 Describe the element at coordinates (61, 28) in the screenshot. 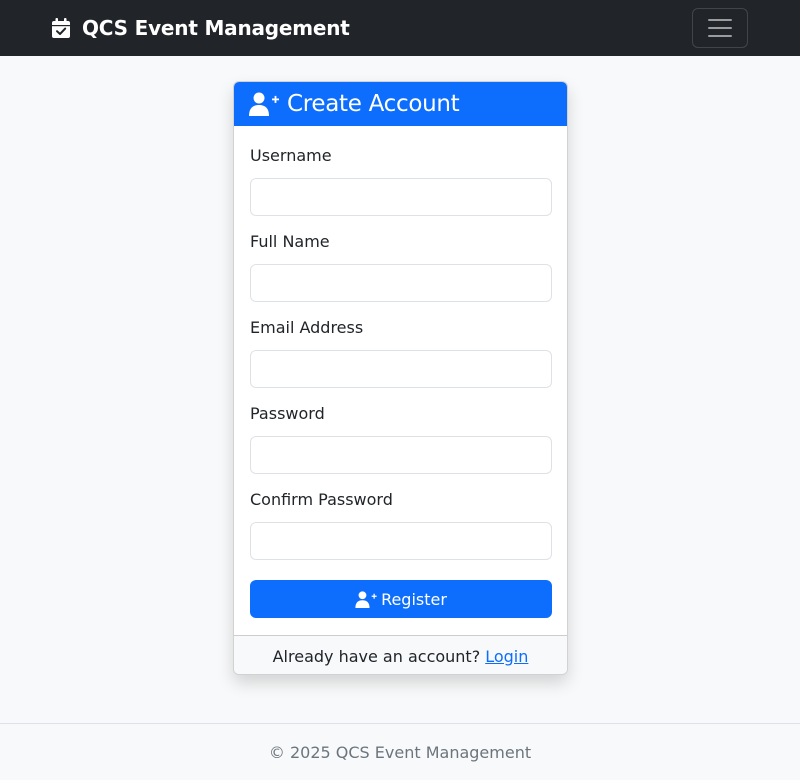

I see `calendar-check-icon` at that location.